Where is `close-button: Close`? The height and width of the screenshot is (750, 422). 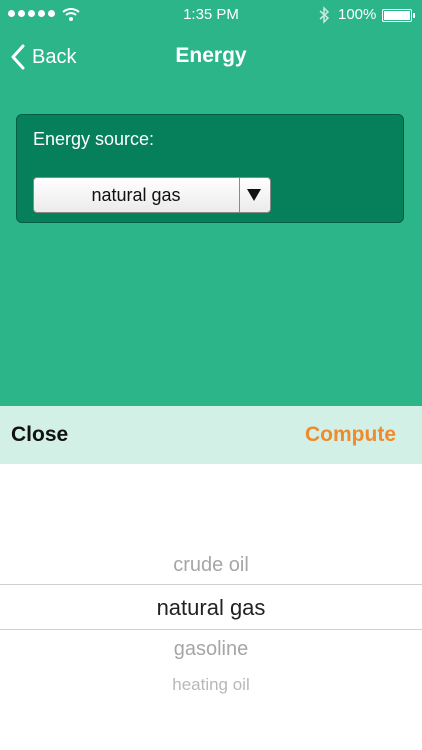
close-button: Close is located at coordinates (39, 435).